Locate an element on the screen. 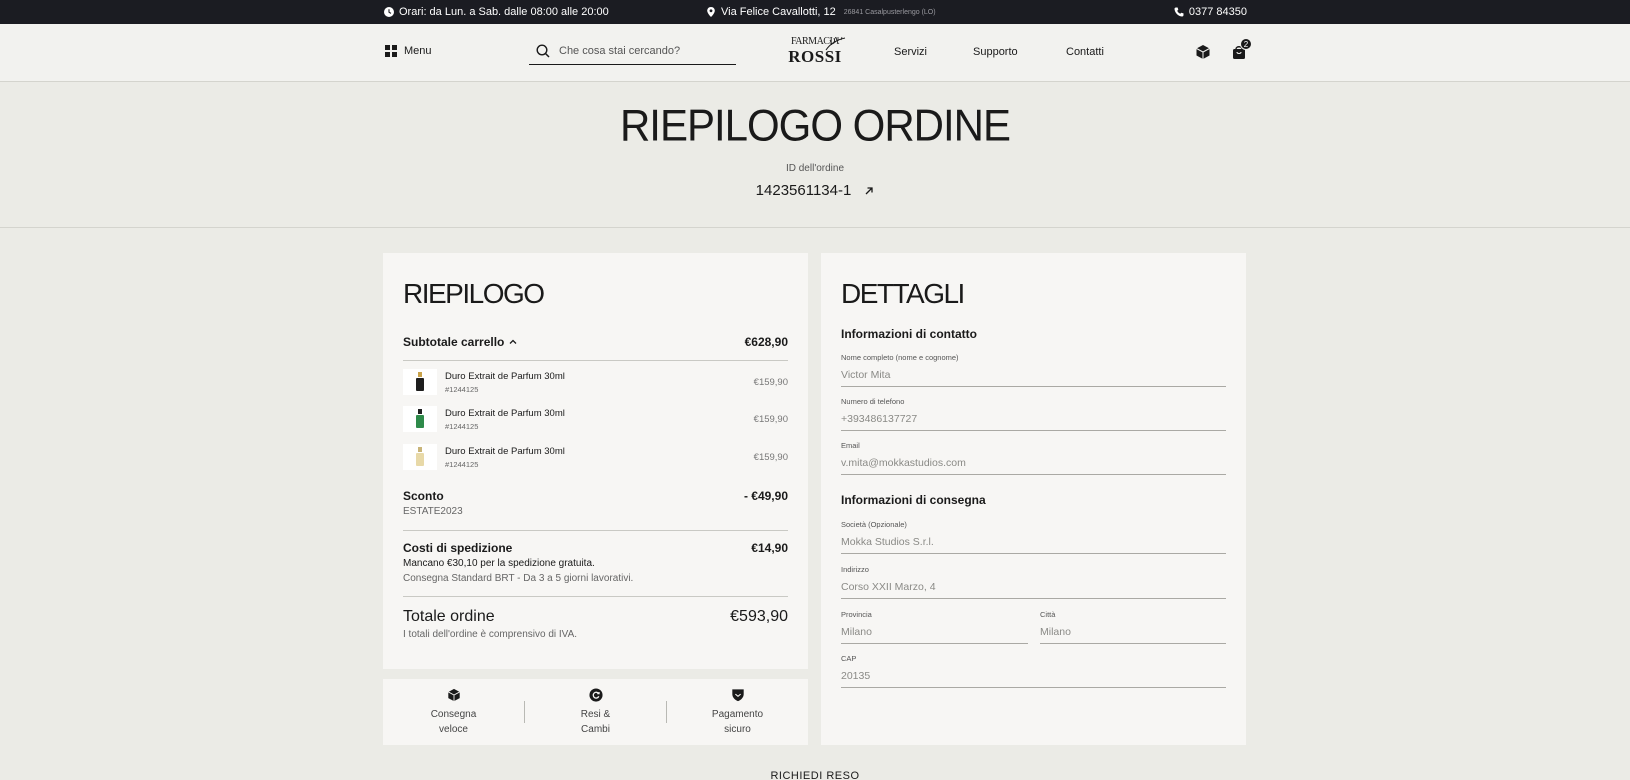  total-label: Totale ordine is located at coordinates (449, 616).